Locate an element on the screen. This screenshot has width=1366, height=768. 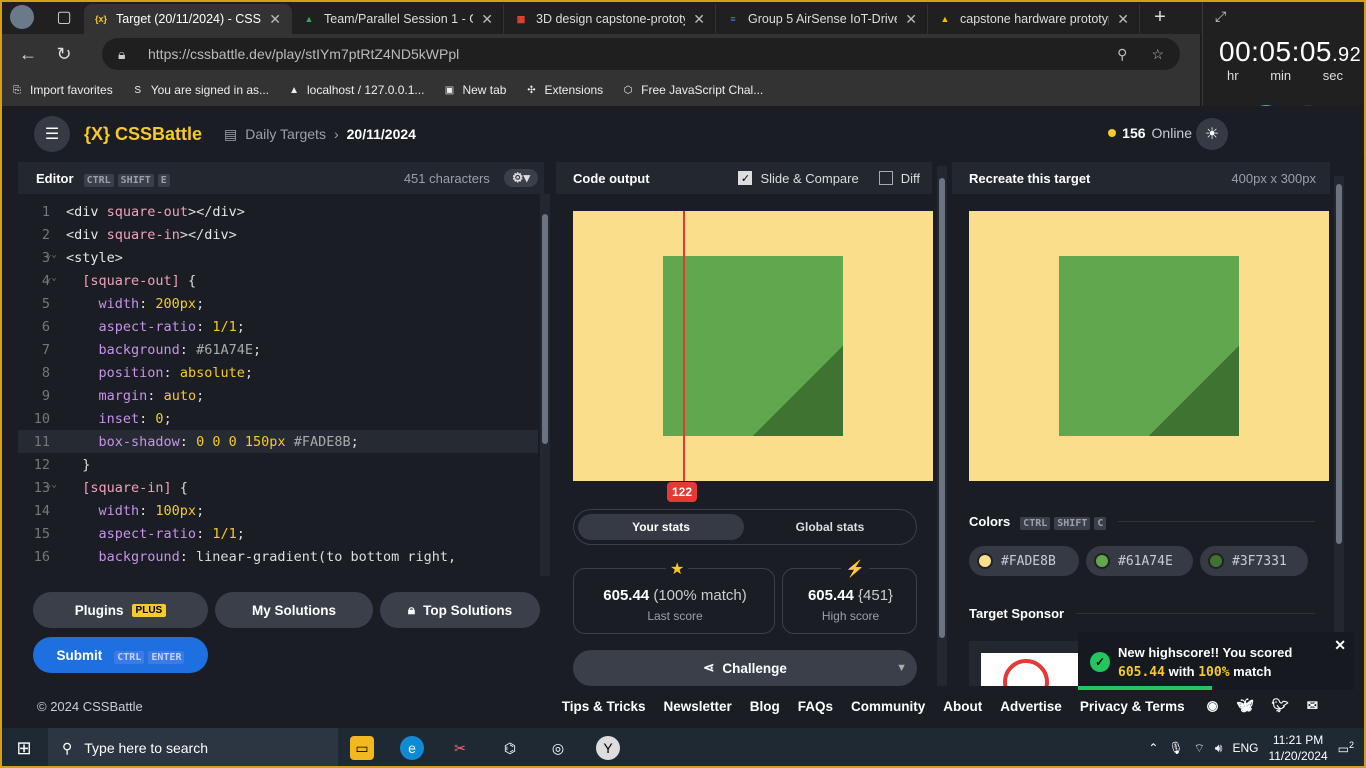
code-line: 13 ⌄⌄ [square-in] { is located at coordinates (278, 487).